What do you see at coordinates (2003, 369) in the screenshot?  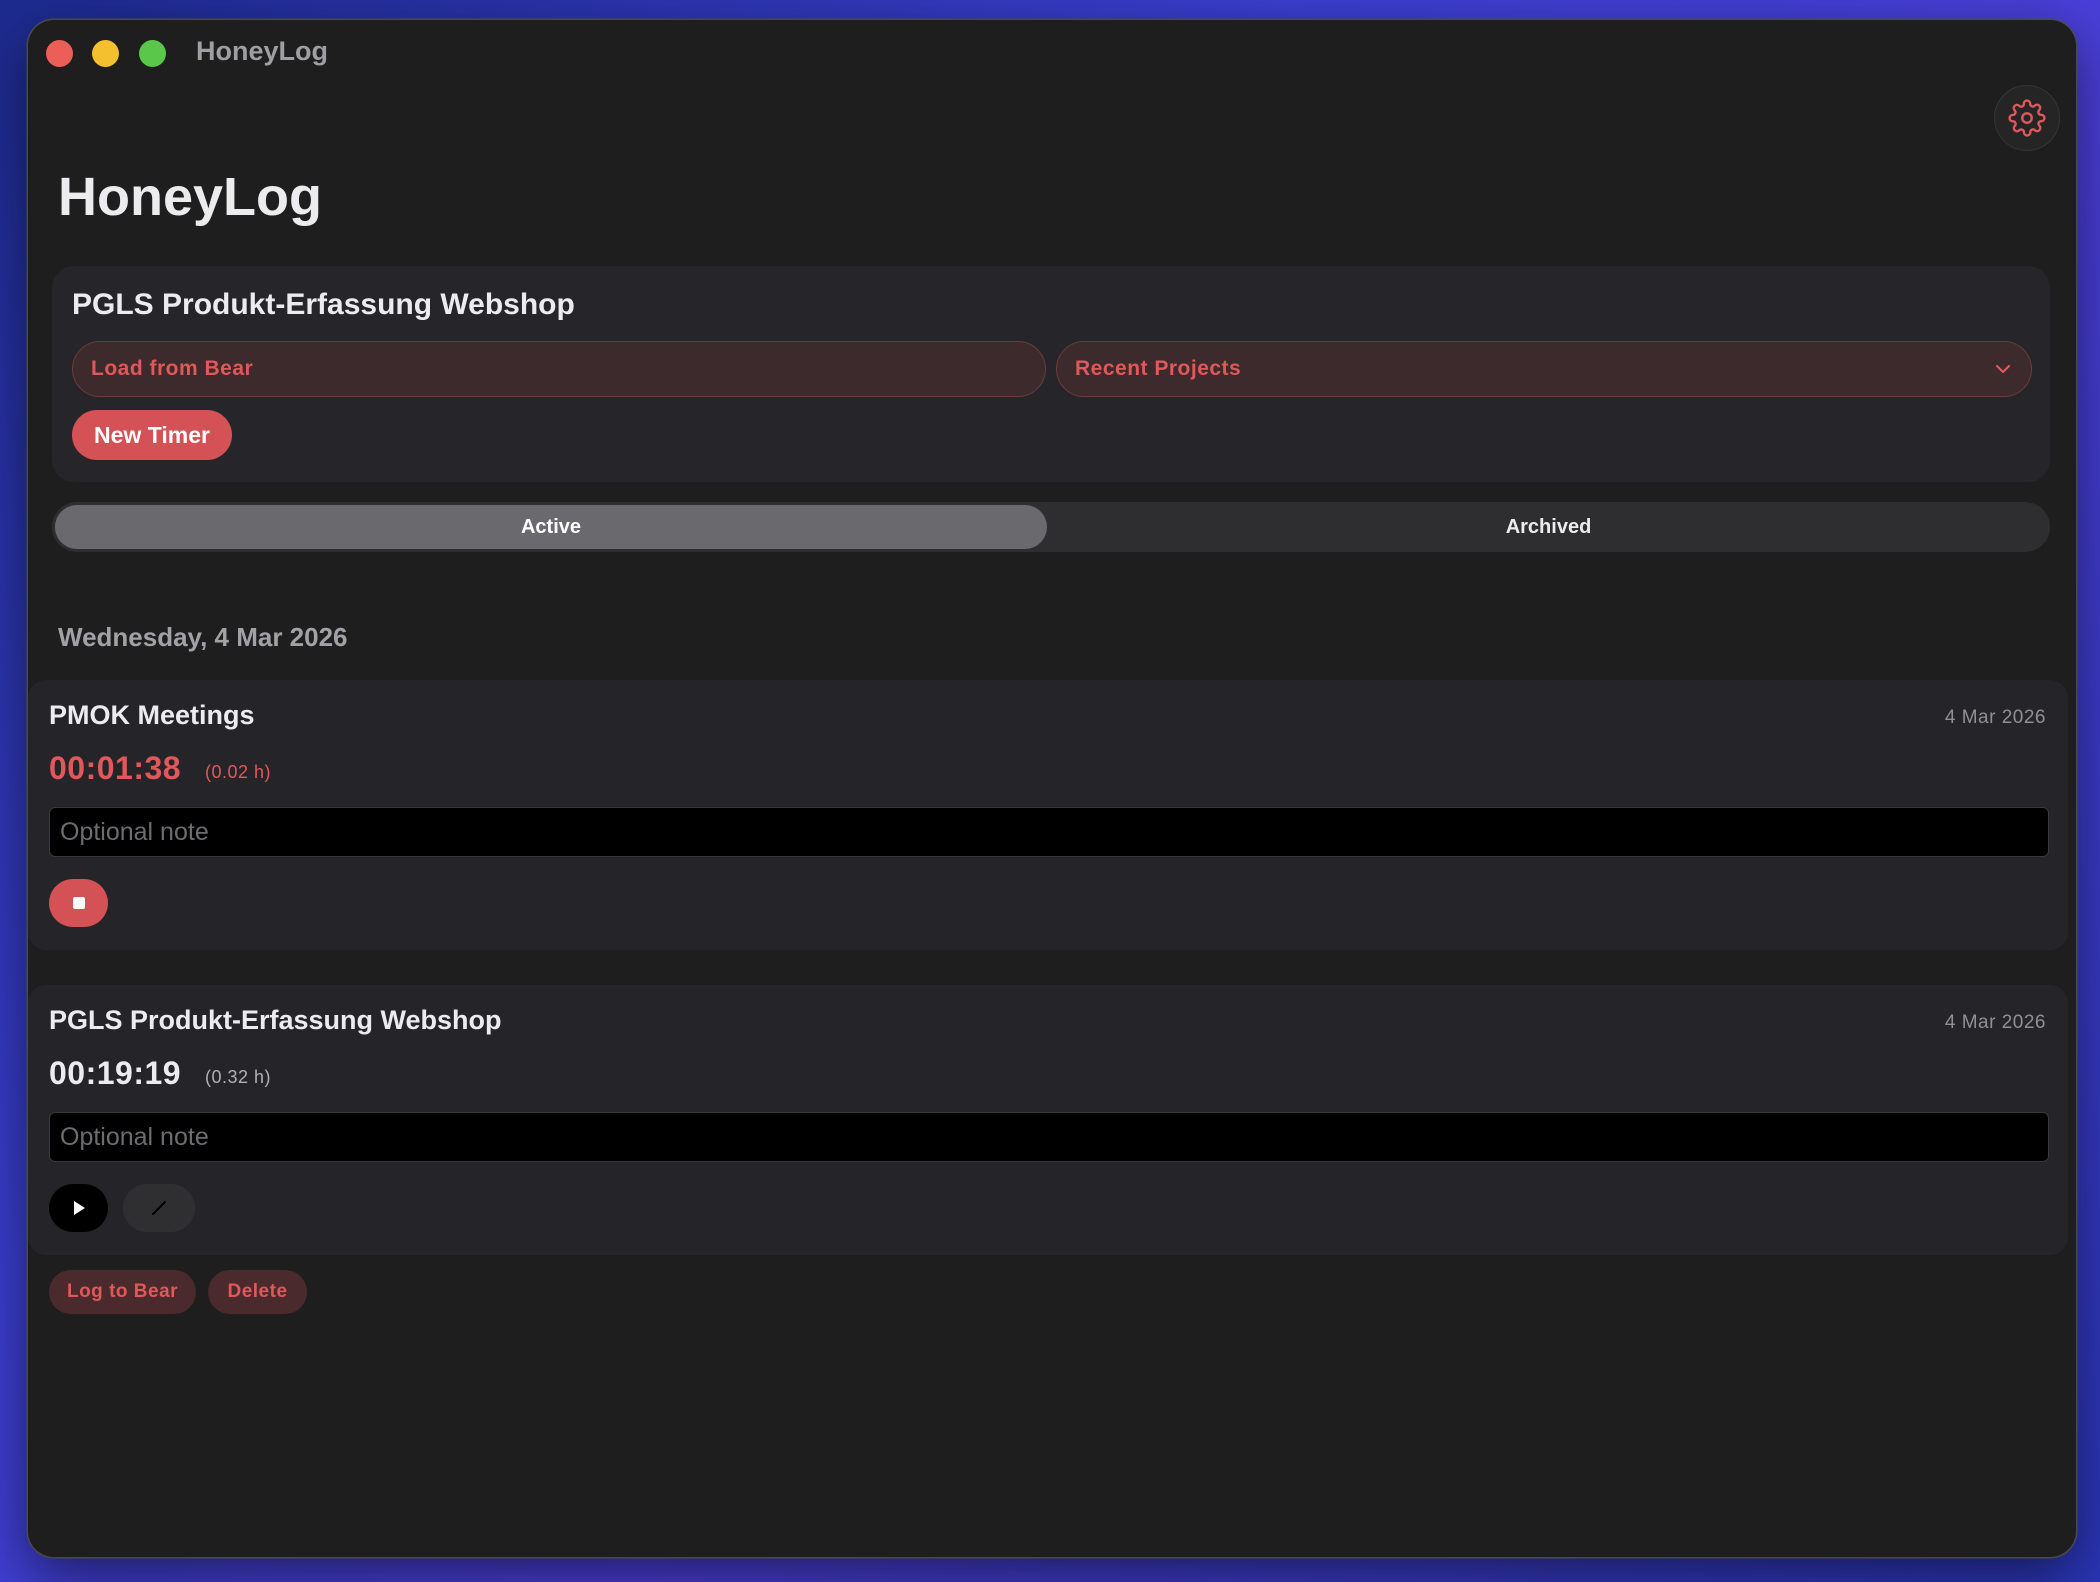 I see `chevron-down-icon` at bounding box center [2003, 369].